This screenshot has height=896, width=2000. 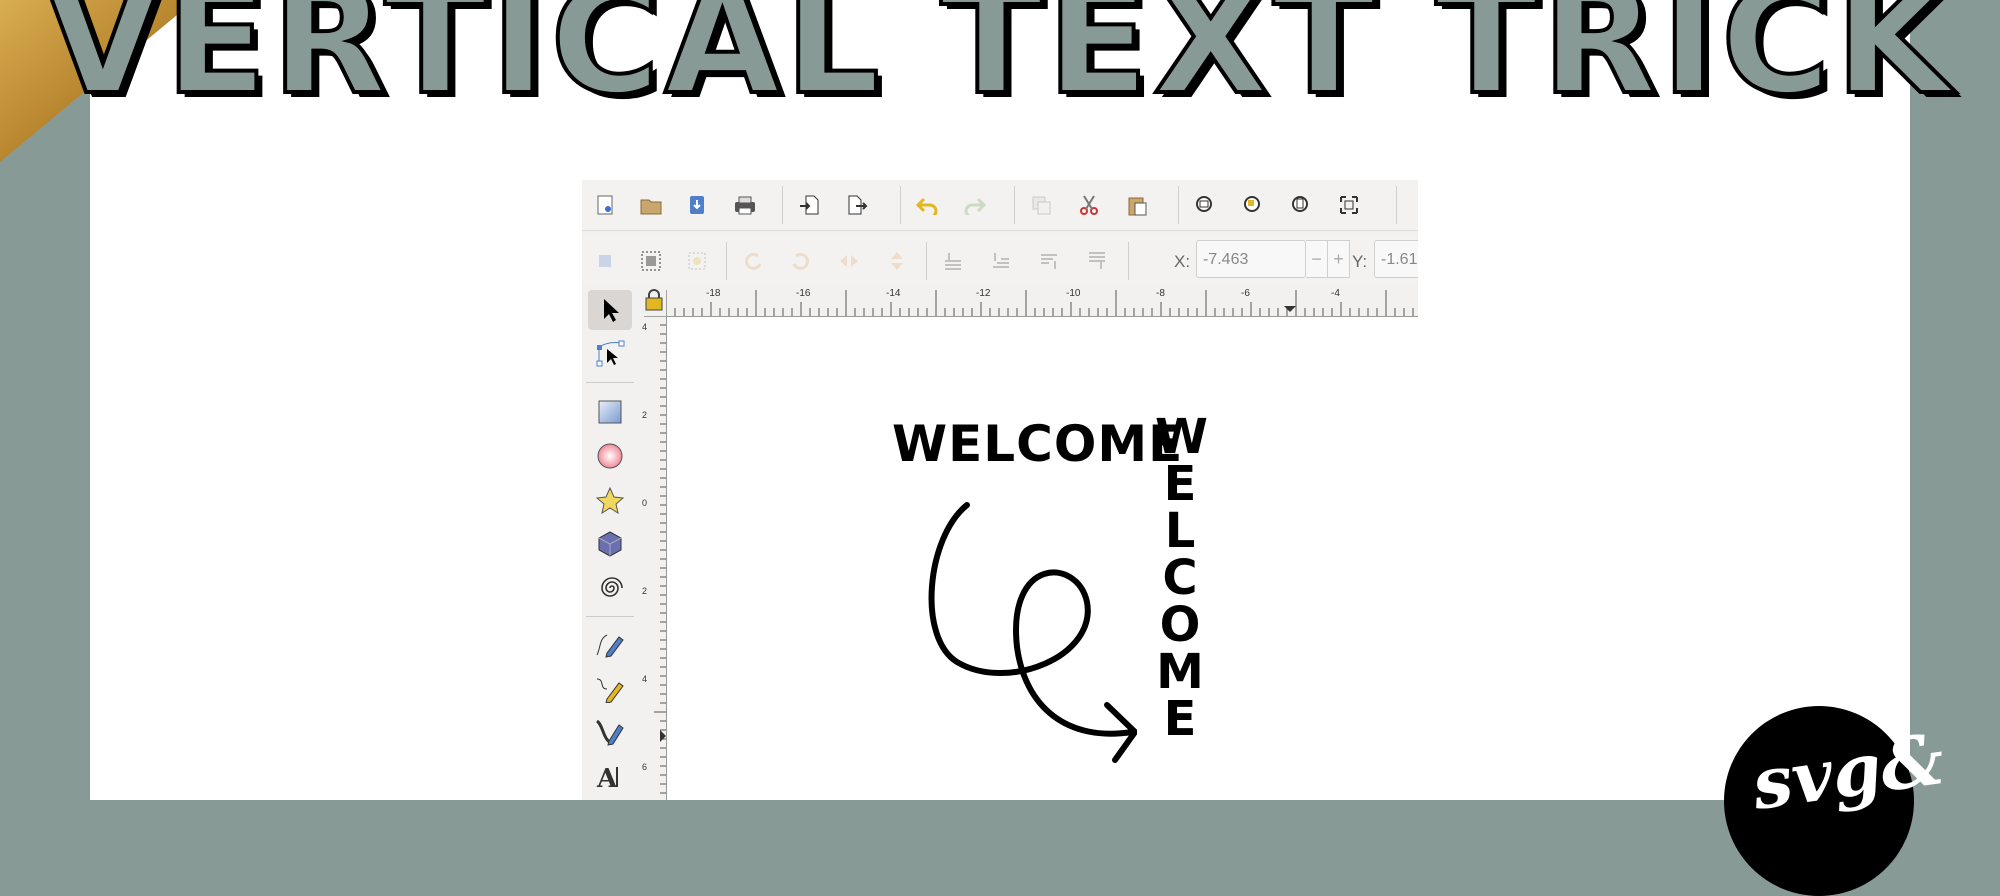 What do you see at coordinates (651, 205) in the screenshot?
I see `open-icon` at bounding box center [651, 205].